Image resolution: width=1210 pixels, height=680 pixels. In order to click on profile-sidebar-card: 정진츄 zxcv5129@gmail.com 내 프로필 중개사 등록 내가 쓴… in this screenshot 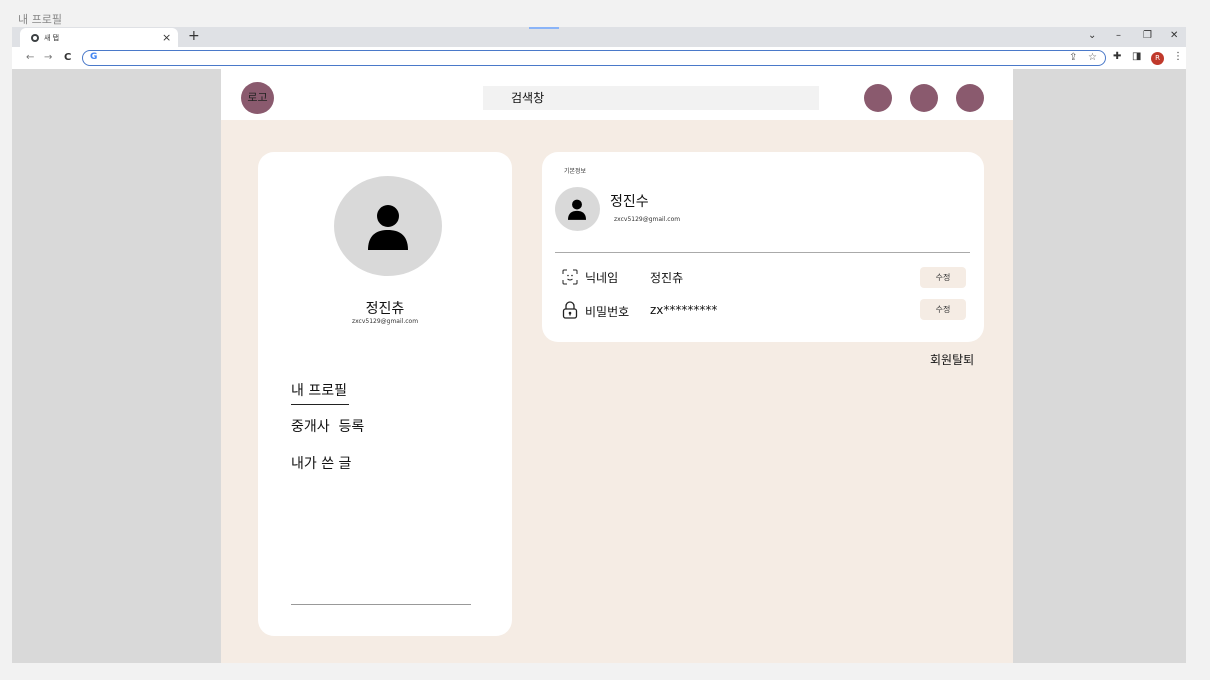, I will do `click(385, 394)`.